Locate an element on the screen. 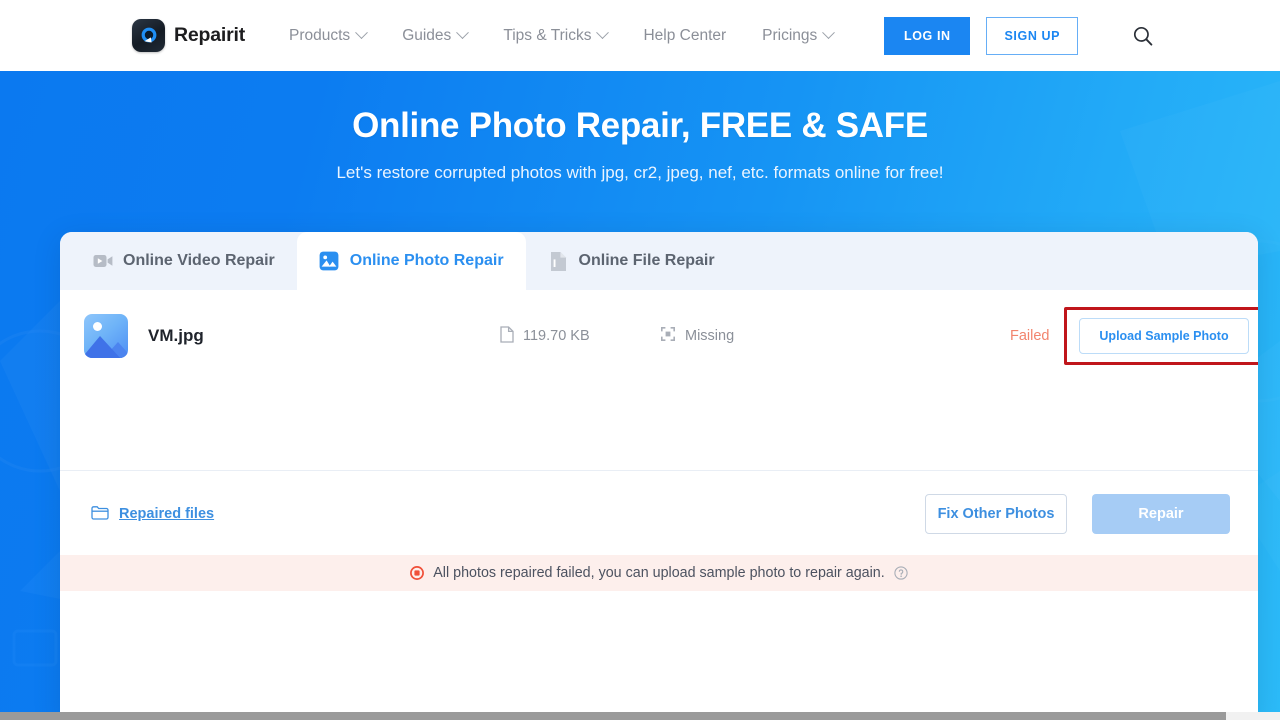  card-footer-toolbar: Repaired files Fix Other Photos Repair is located at coordinates (659, 514).